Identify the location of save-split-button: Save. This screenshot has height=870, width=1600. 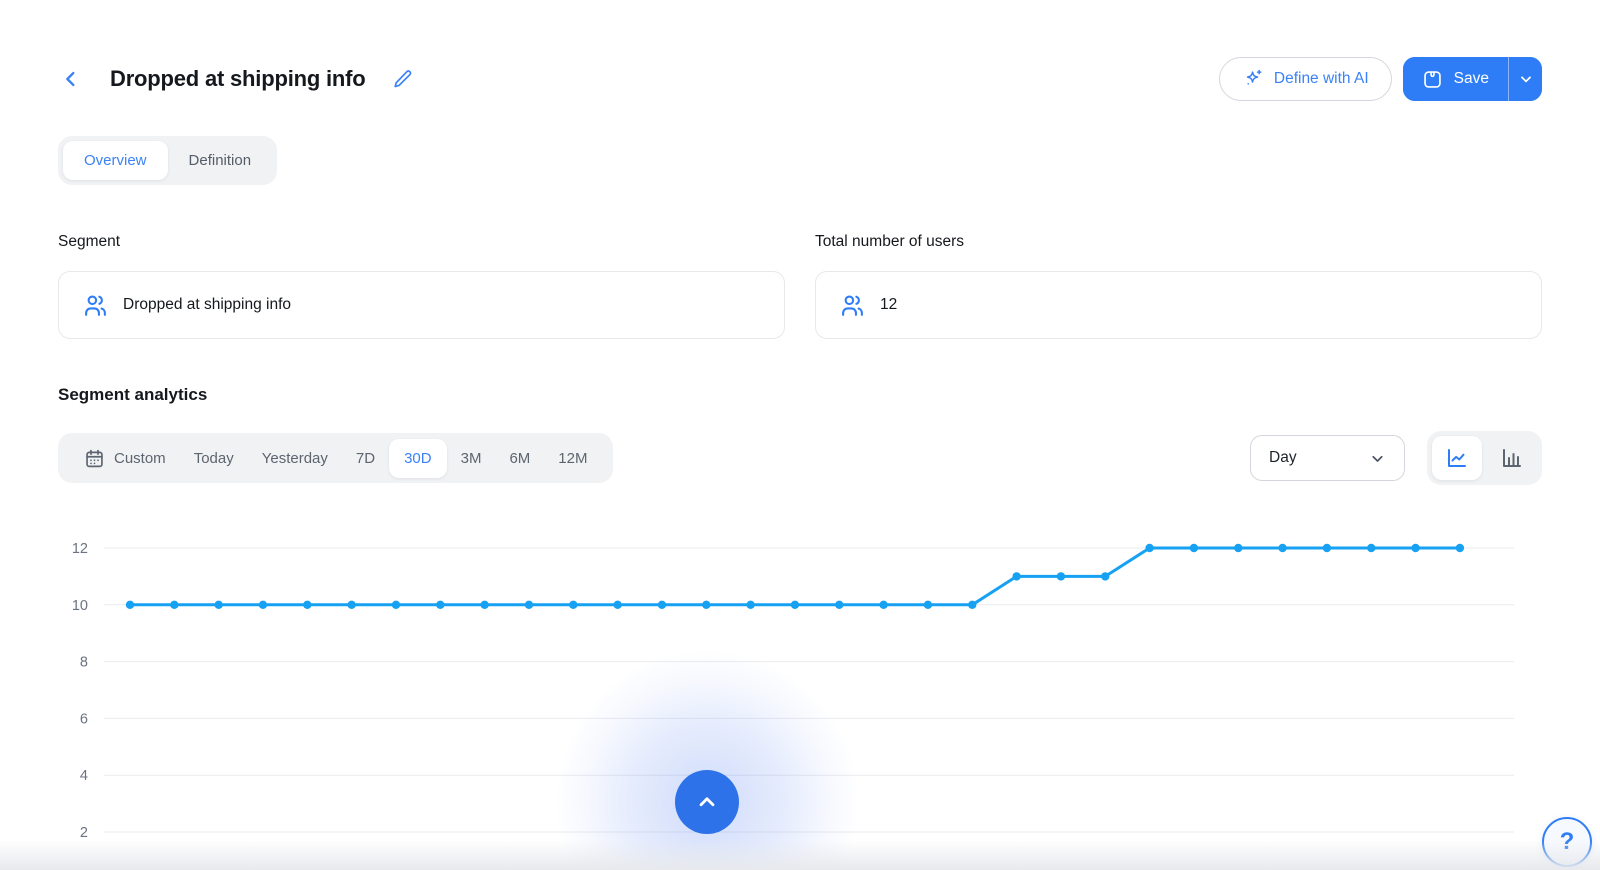
(1472, 79).